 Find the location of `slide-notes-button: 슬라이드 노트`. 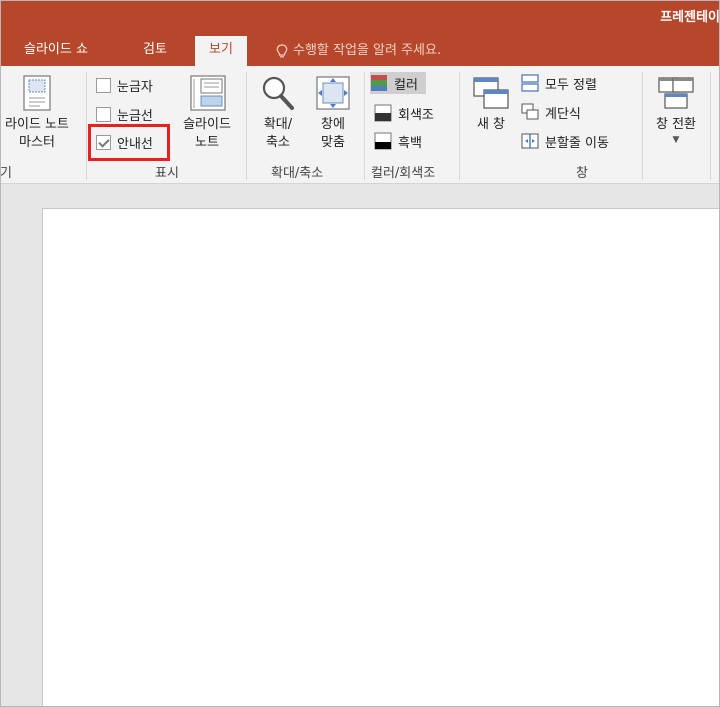

slide-notes-button: 슬라이드 노트 is located at coordinates (207, 113).